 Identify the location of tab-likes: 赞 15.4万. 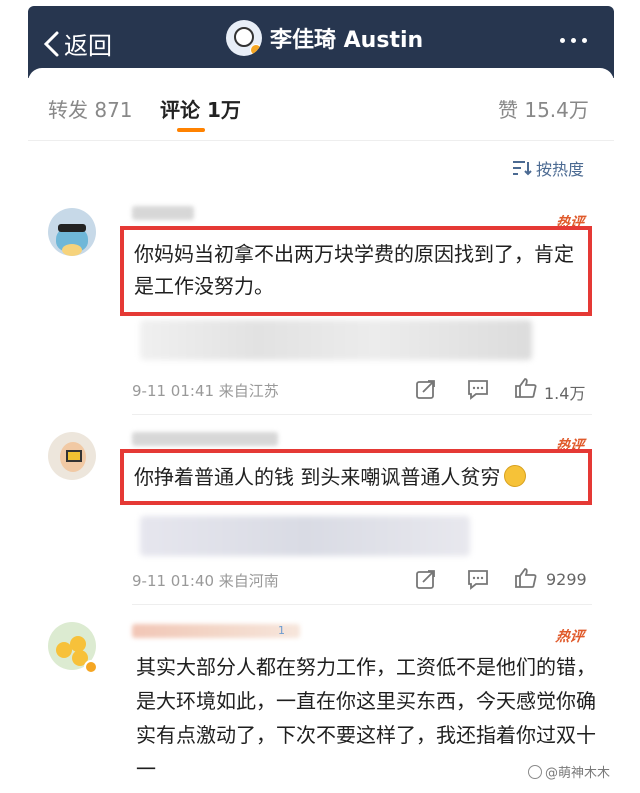
(543, 108).